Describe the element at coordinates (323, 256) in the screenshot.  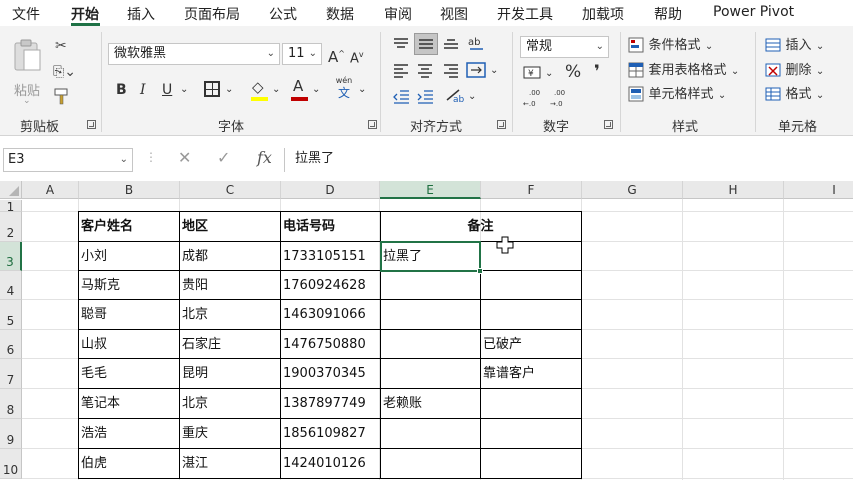
I see `table-cell: 1733105151` at that location.